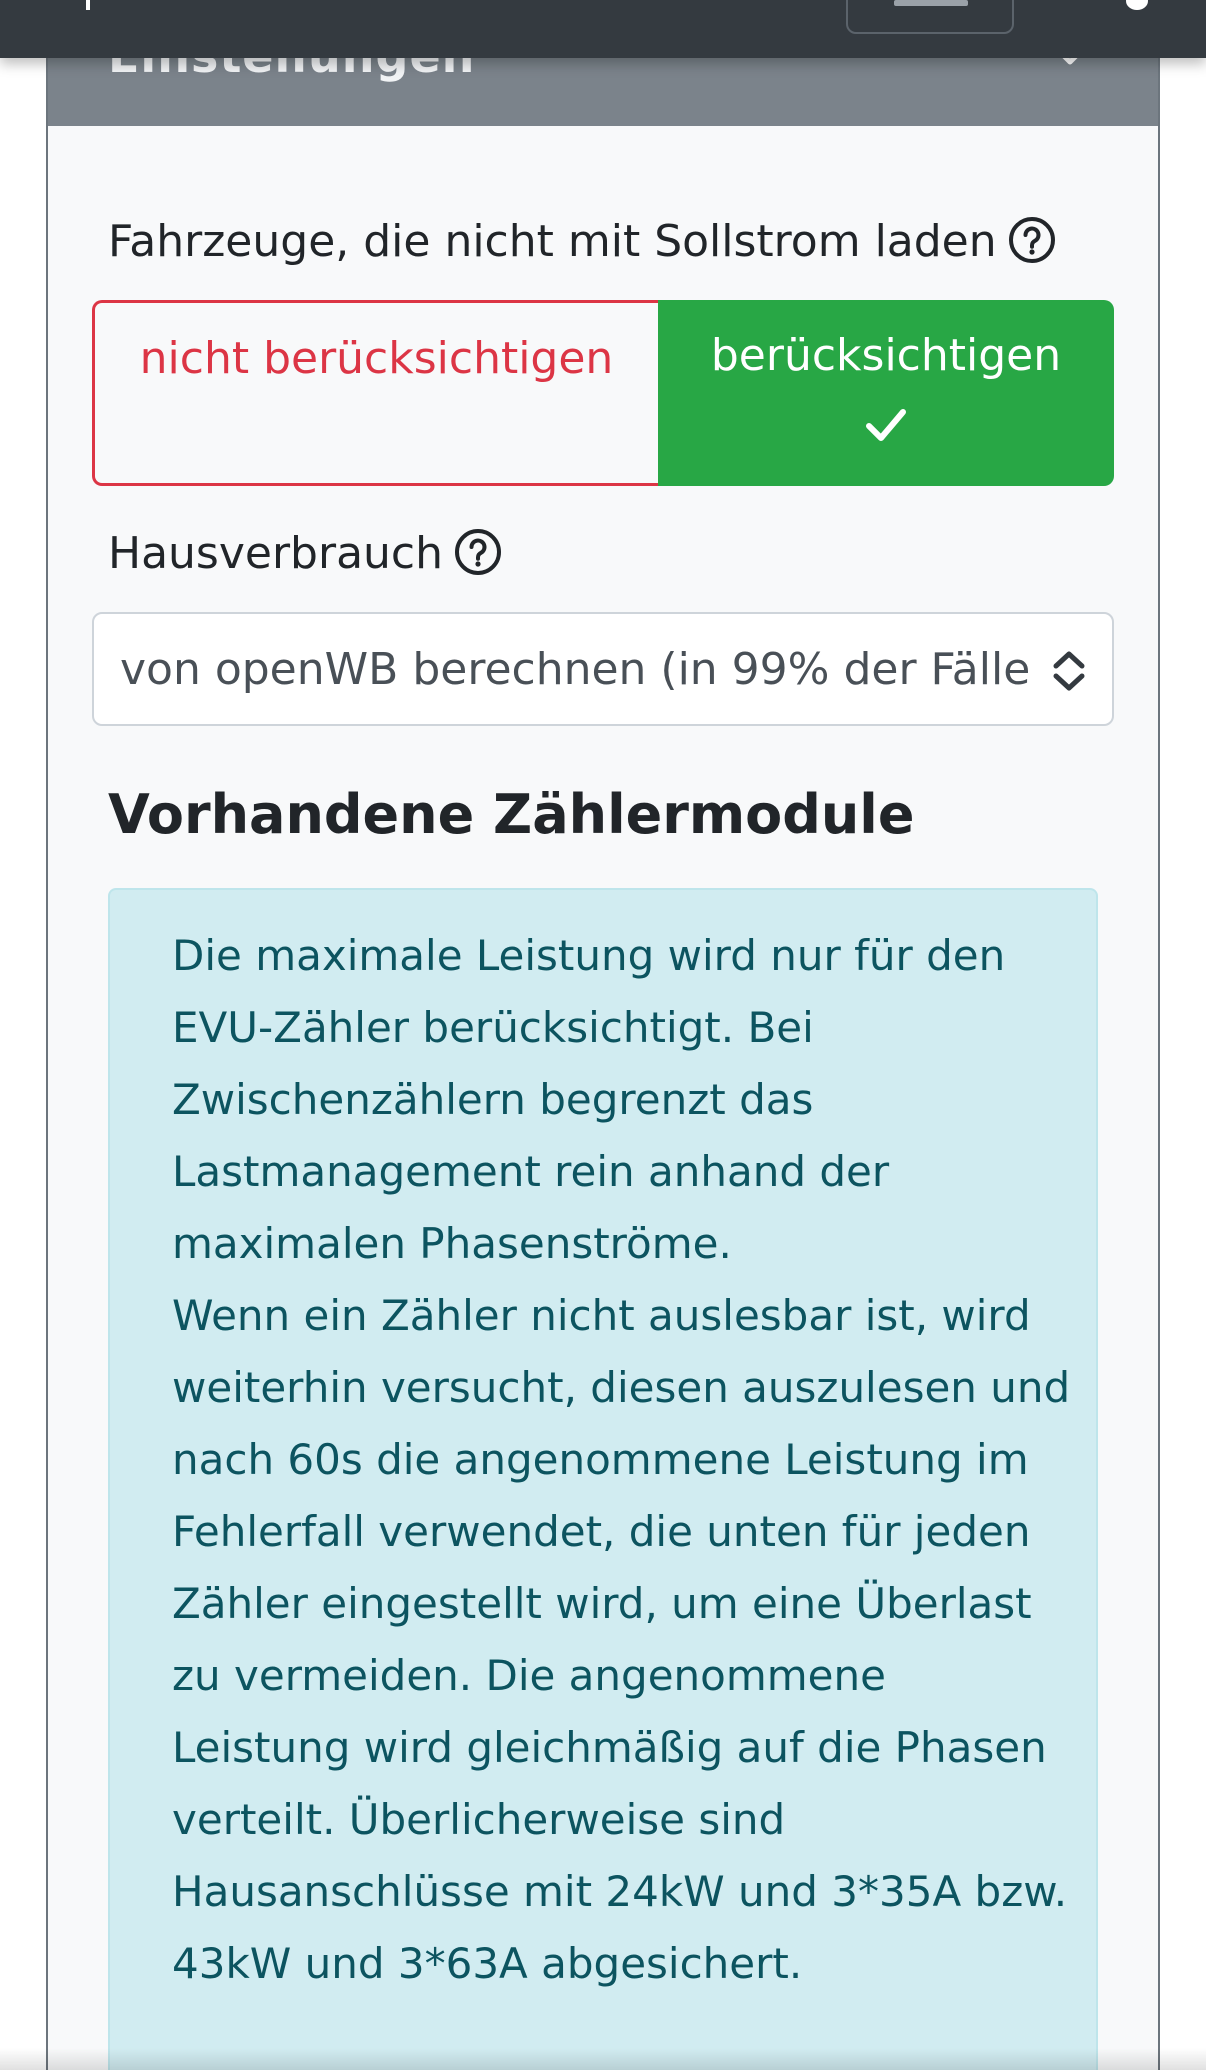  Describe the element at coordinates (88, 5) in the screenshot. I see `navbar-brand-fragment` at that location.